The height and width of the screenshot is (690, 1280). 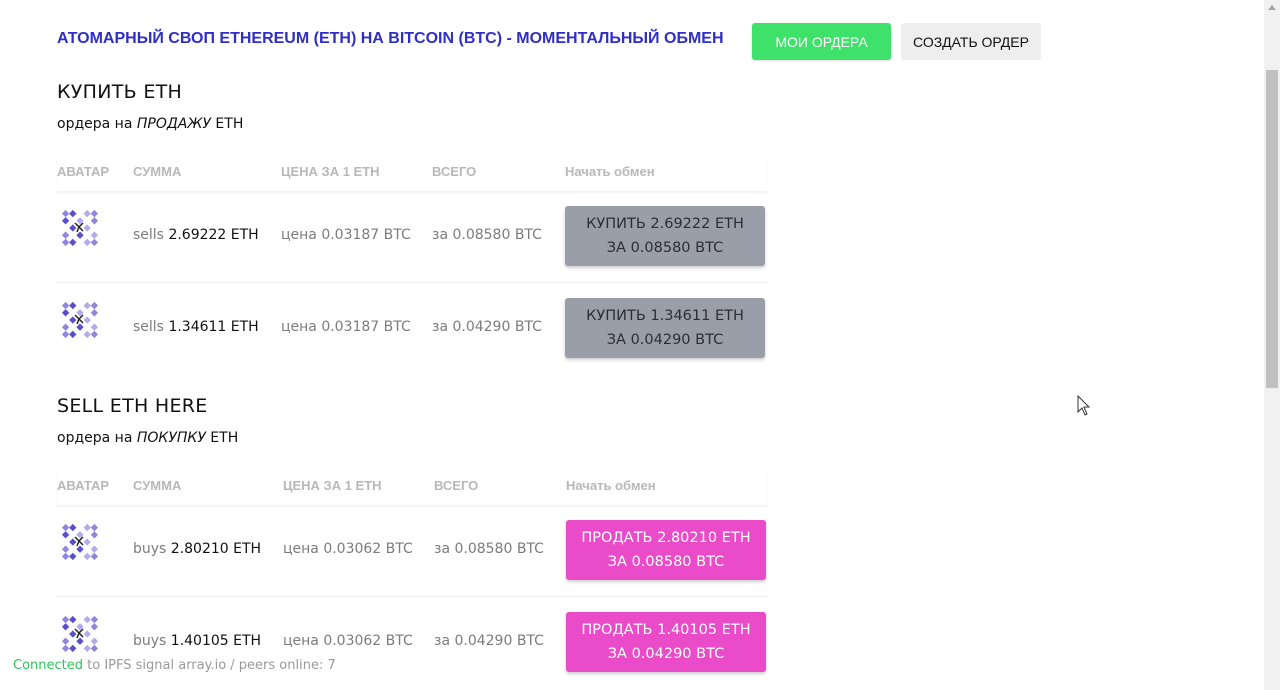 I want to click on amount-cell: sells 2.69222 ETH, so click(x=196, y=235).